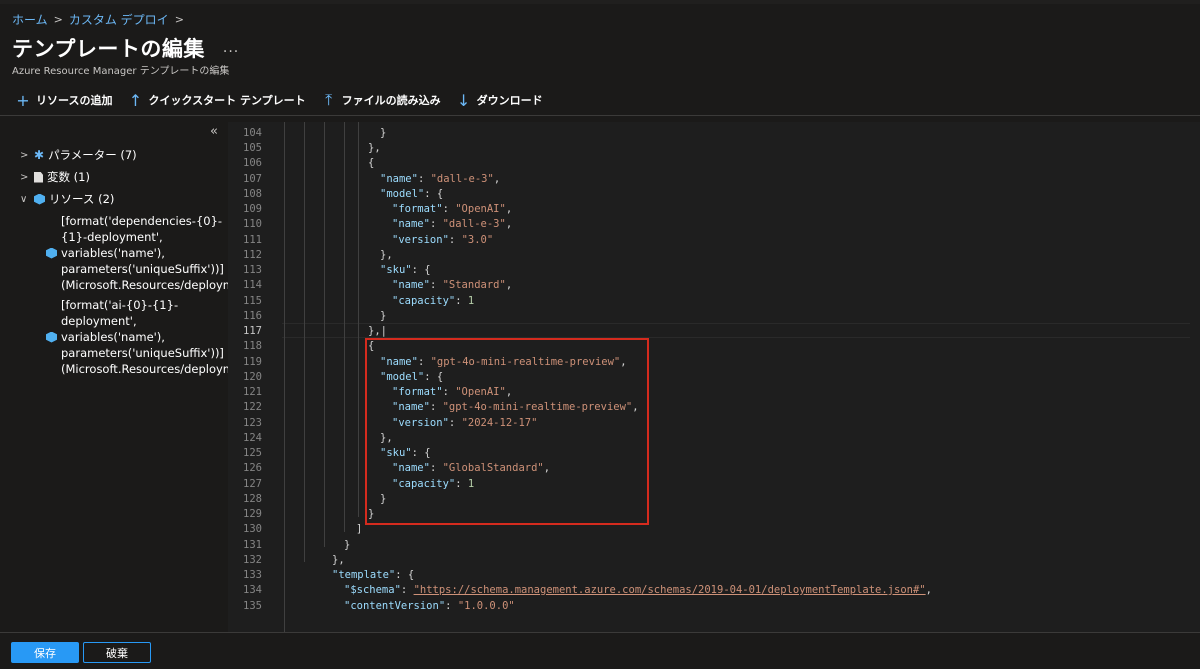 The width and height of the screenshot is (1200, 669). Describe the element at coordinates (24, 199) in the screenshot. I see `chevron-down-icon: ∨` at that location.